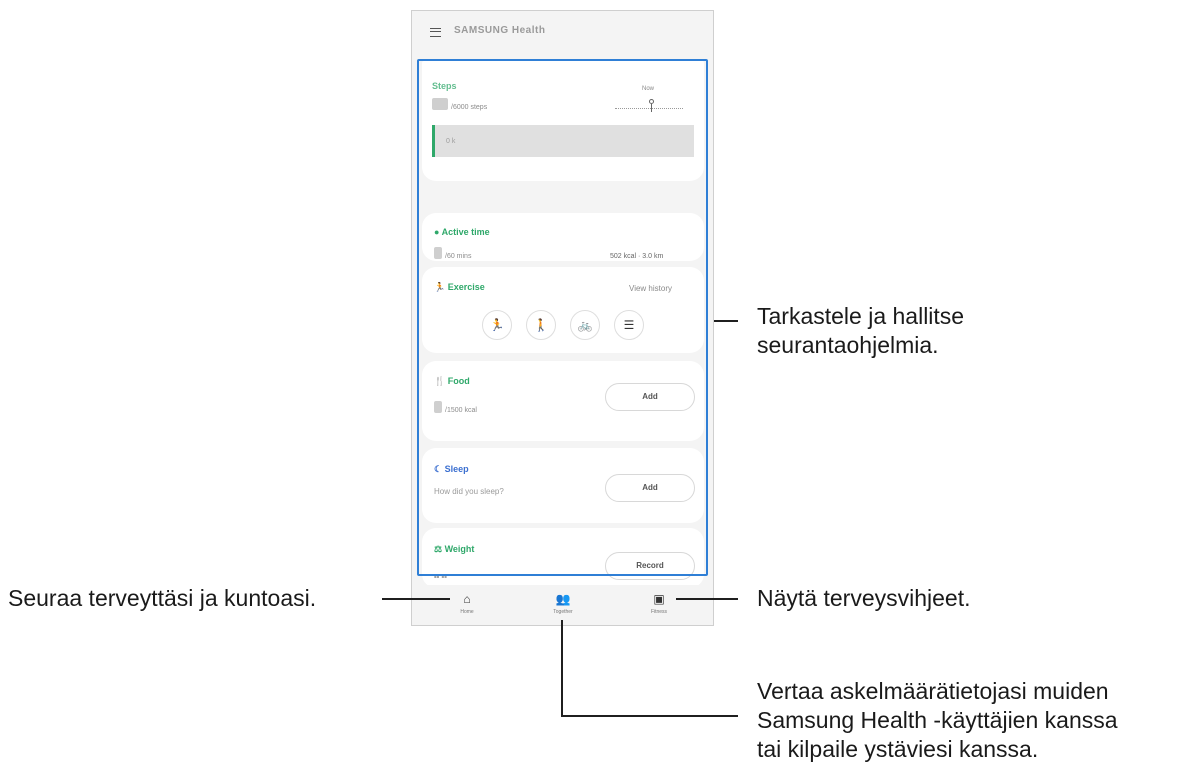 The image size is (1187, 769). What do you see at coordinates (438, 407) in the screenshot?
I see `food-placeholder` at bounding box center [438, 407].